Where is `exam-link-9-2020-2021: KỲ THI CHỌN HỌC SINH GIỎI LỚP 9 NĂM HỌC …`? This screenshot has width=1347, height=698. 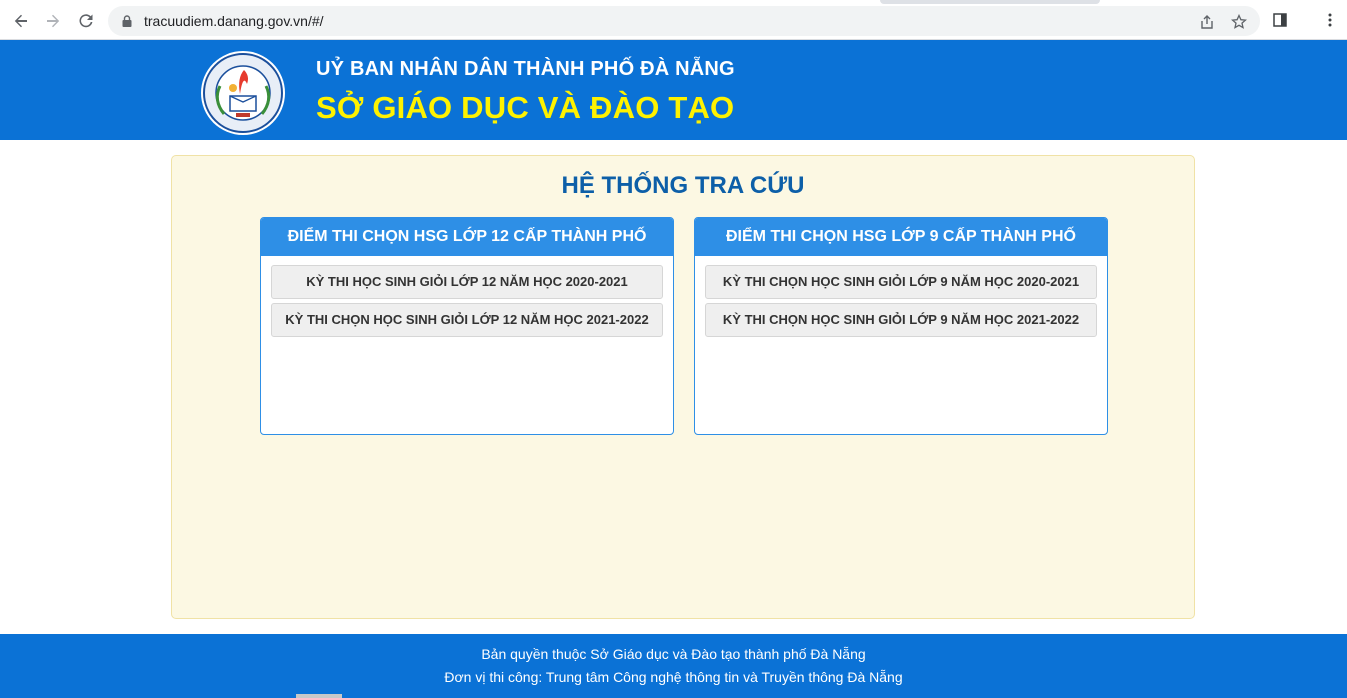
exam-link-9-2020-2021: KỲ THI CHỌN HỌC SINH GIỎI LỚP 9 NĂM HỌC … is located at coordinates (901, 282).